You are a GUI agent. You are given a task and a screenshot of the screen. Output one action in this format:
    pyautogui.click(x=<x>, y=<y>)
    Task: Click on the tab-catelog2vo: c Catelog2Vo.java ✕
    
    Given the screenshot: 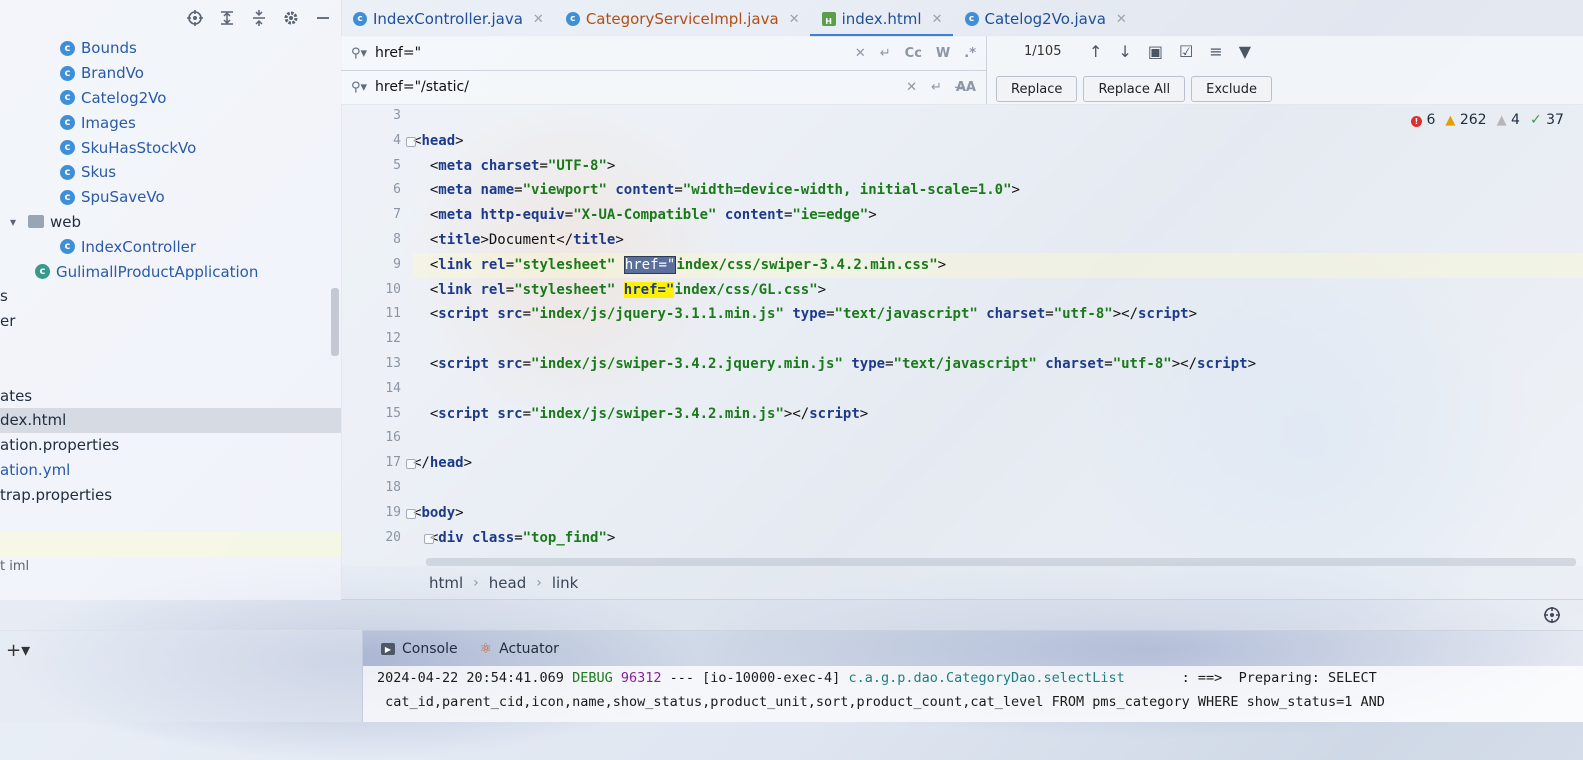 What is the action you would take?
    pyautogui.click(x=1045, y=19)
    